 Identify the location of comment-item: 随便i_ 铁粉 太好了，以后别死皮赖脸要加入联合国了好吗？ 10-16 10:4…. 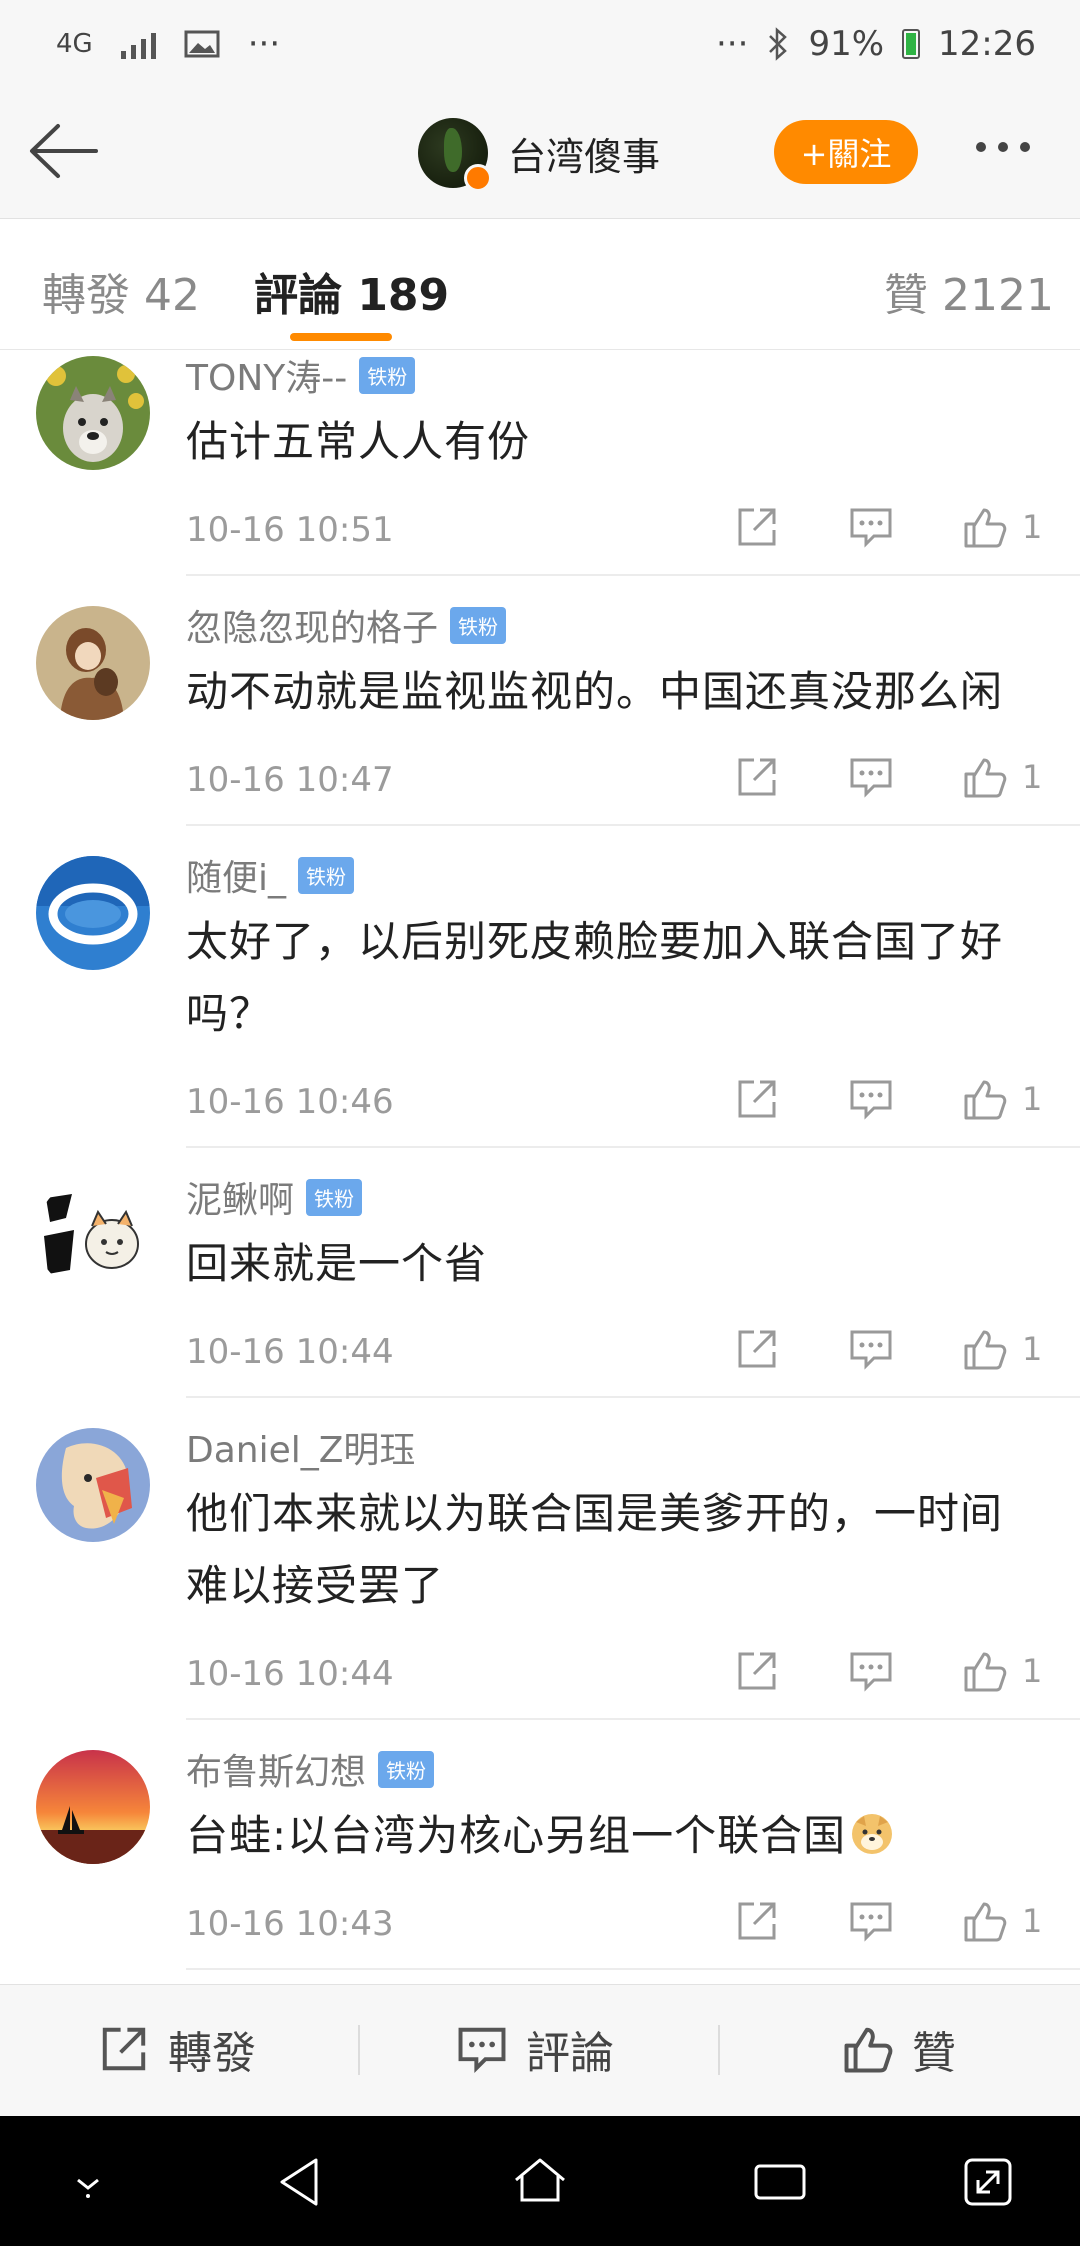
(540, 1011).